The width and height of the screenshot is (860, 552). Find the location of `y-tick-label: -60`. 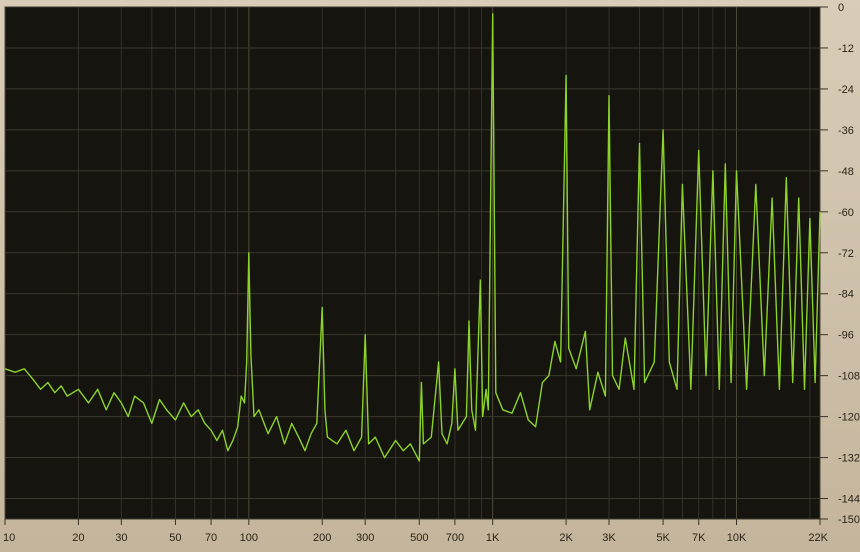

y-tick-label: -60 is located at coordinates (846, 213).